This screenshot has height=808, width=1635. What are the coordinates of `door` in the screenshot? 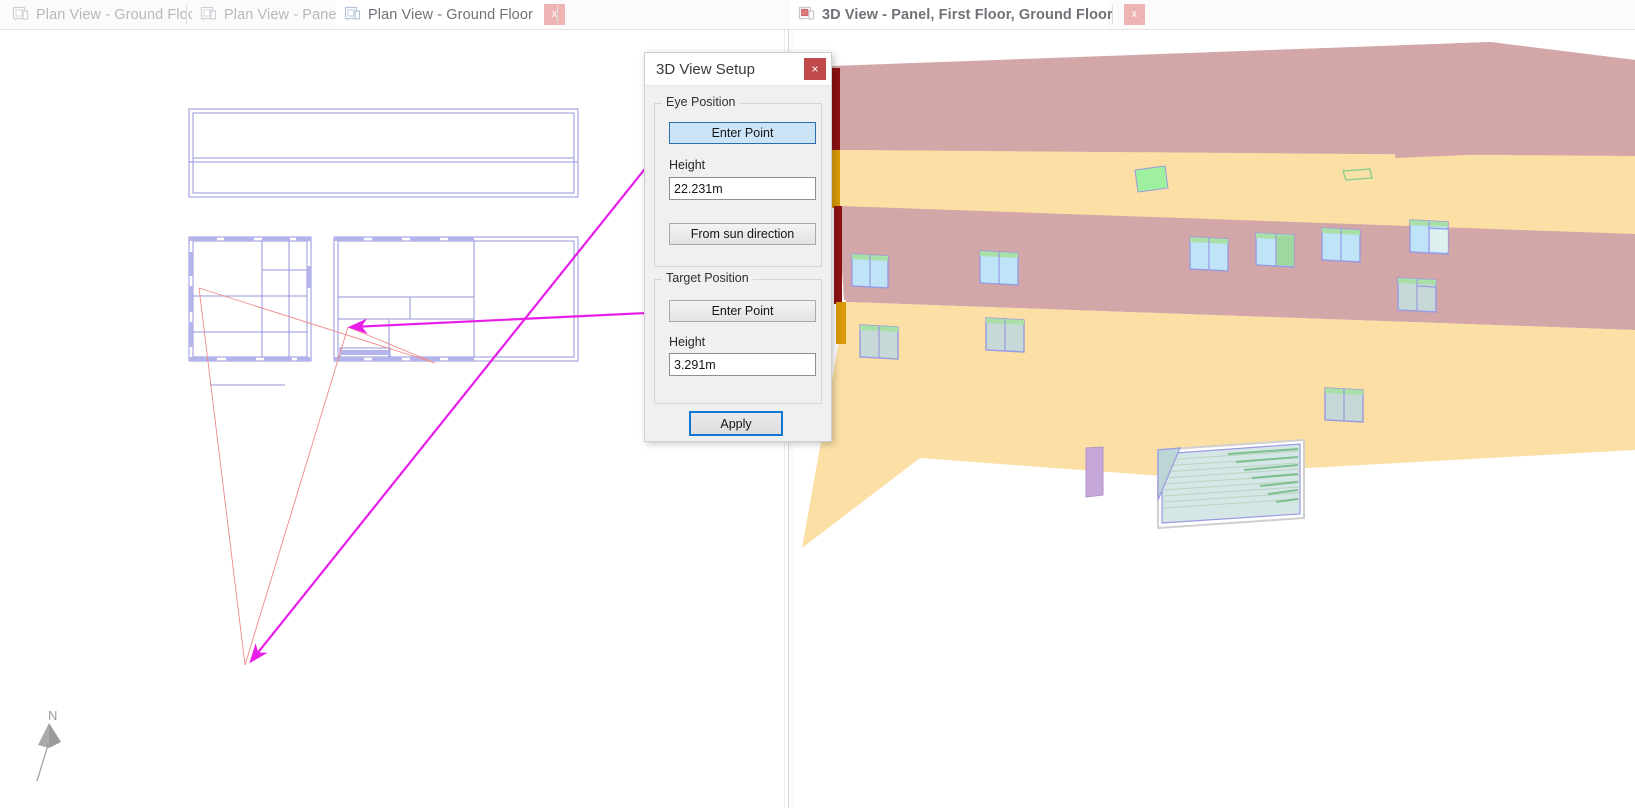 It's located at (1094, 472).